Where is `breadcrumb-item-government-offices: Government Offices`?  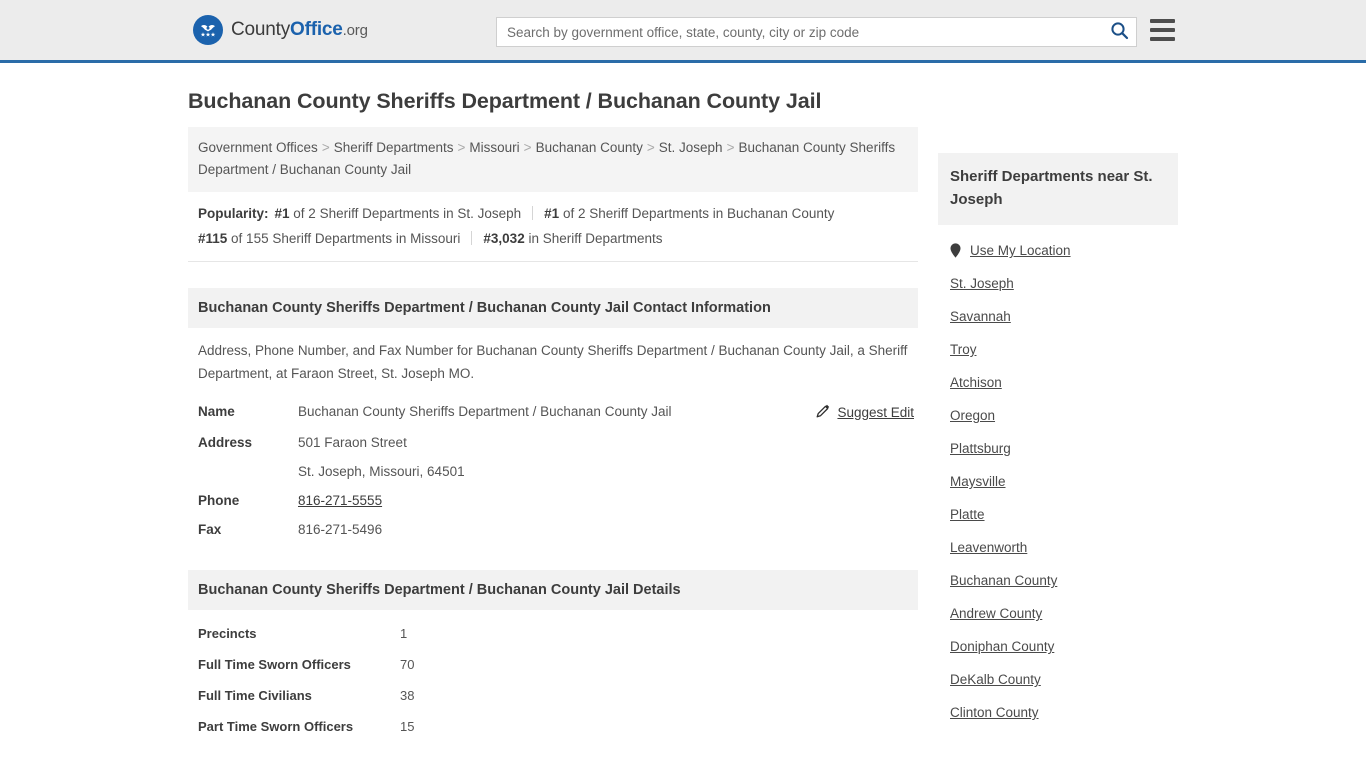 breadcrumb-item-government-offices: Government Offices is located at coordinates (258, 147).